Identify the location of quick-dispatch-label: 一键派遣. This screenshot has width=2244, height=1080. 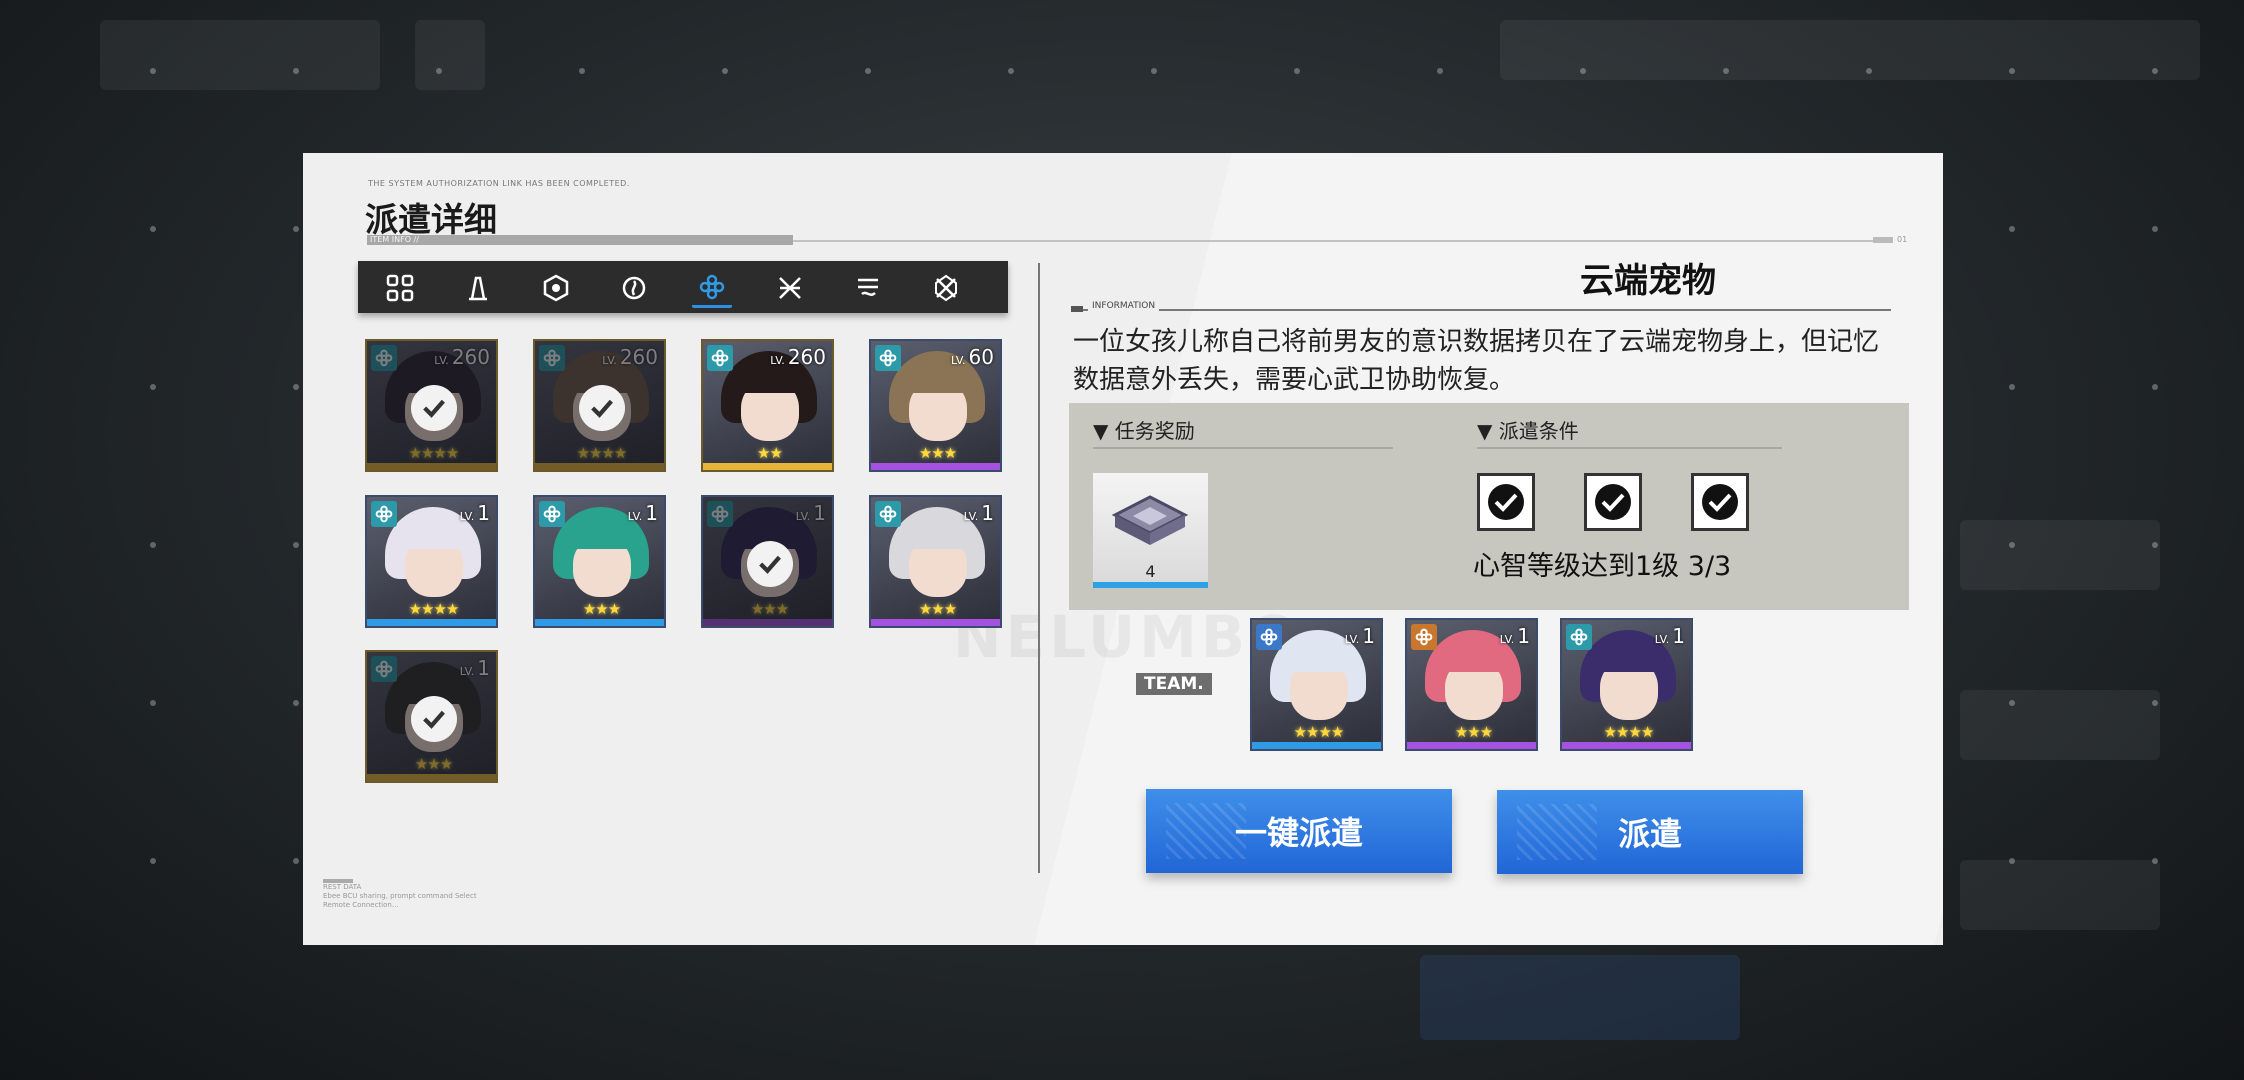
(1298, 833).